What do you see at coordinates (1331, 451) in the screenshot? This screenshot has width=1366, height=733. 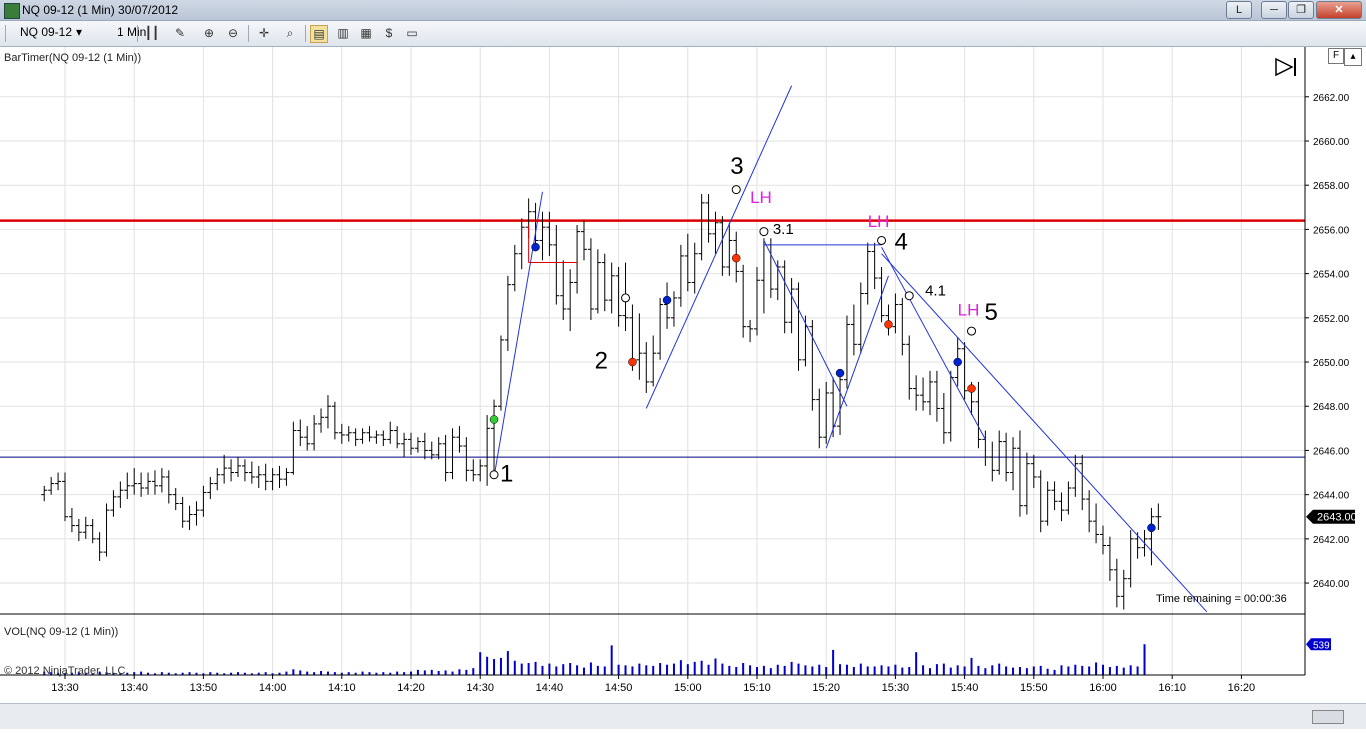 I see `y-tick-label: 2646.00` at bounding box center [1331, 451].